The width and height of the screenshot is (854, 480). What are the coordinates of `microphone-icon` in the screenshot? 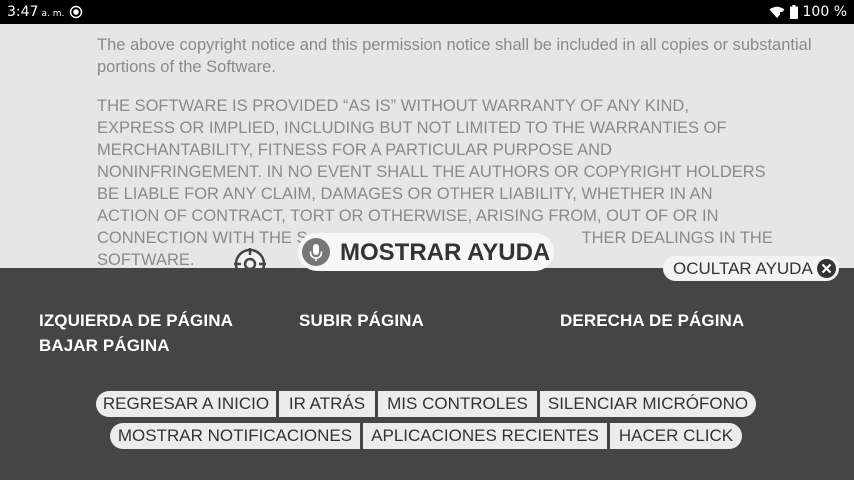 It's located at (316, 252).